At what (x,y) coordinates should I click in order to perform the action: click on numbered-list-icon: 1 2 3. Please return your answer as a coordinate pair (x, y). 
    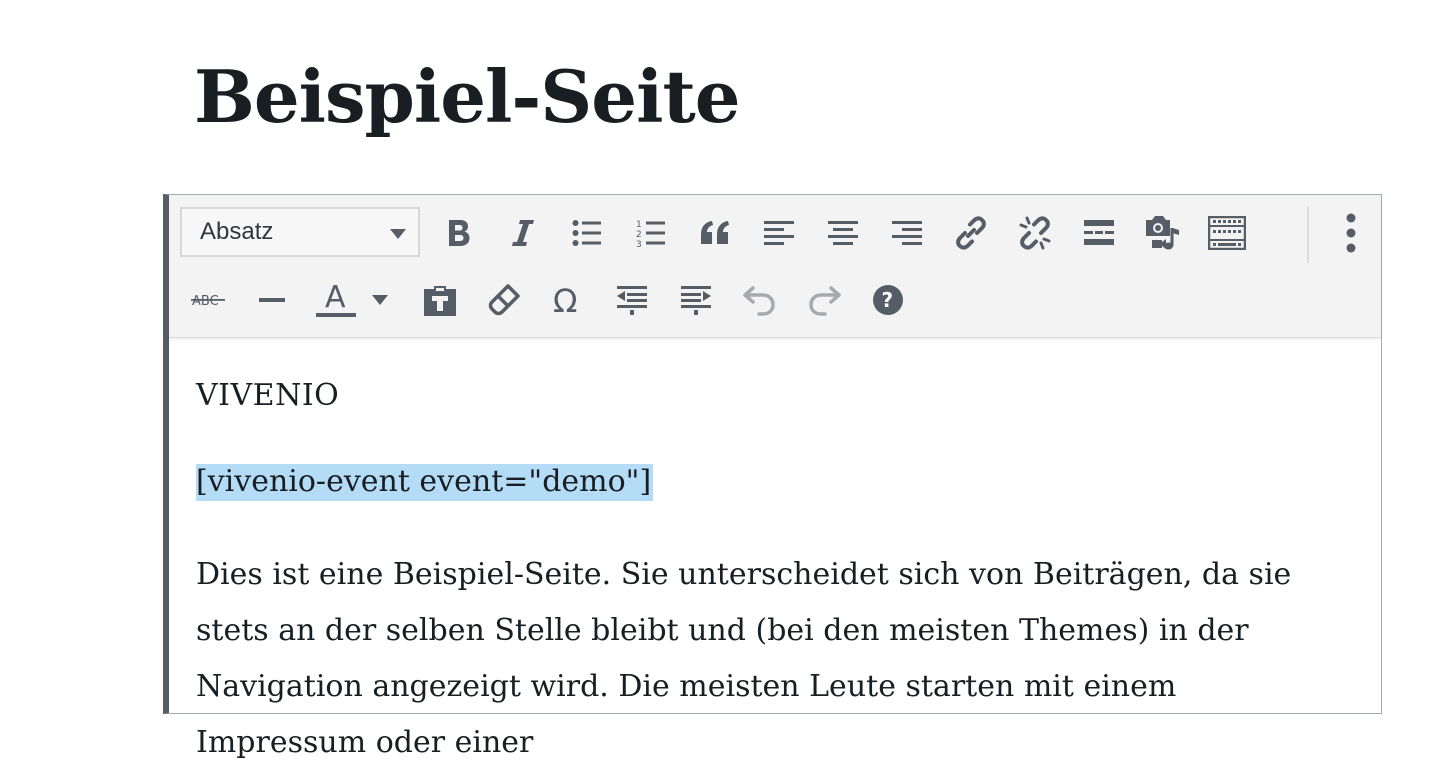
    Looking at the image, I should click on (650, 234).